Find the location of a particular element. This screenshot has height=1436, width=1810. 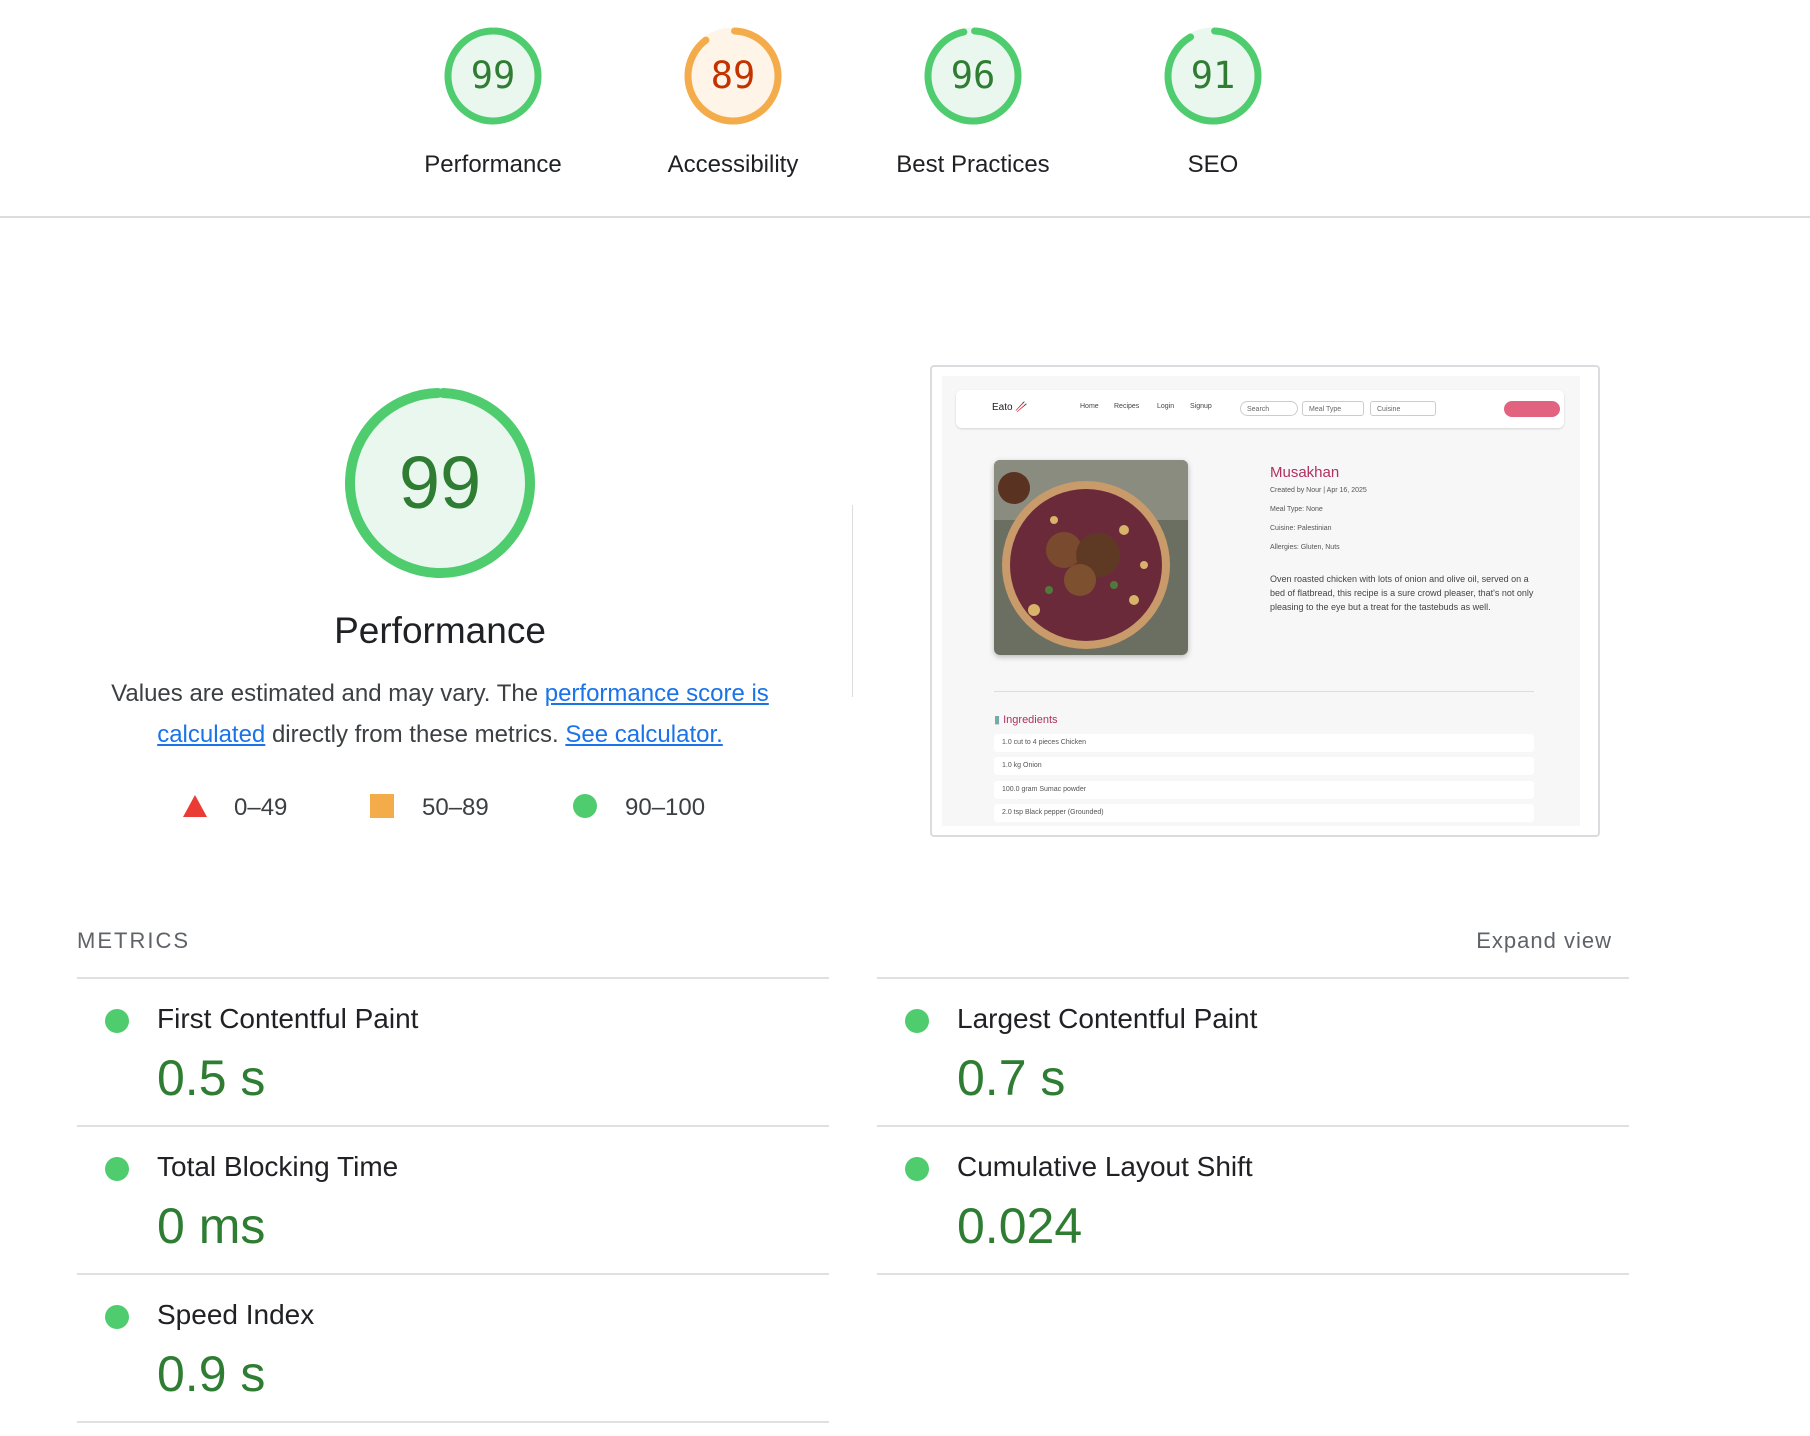

metric-value: 0 ms is located at coordinates (211, 1226).